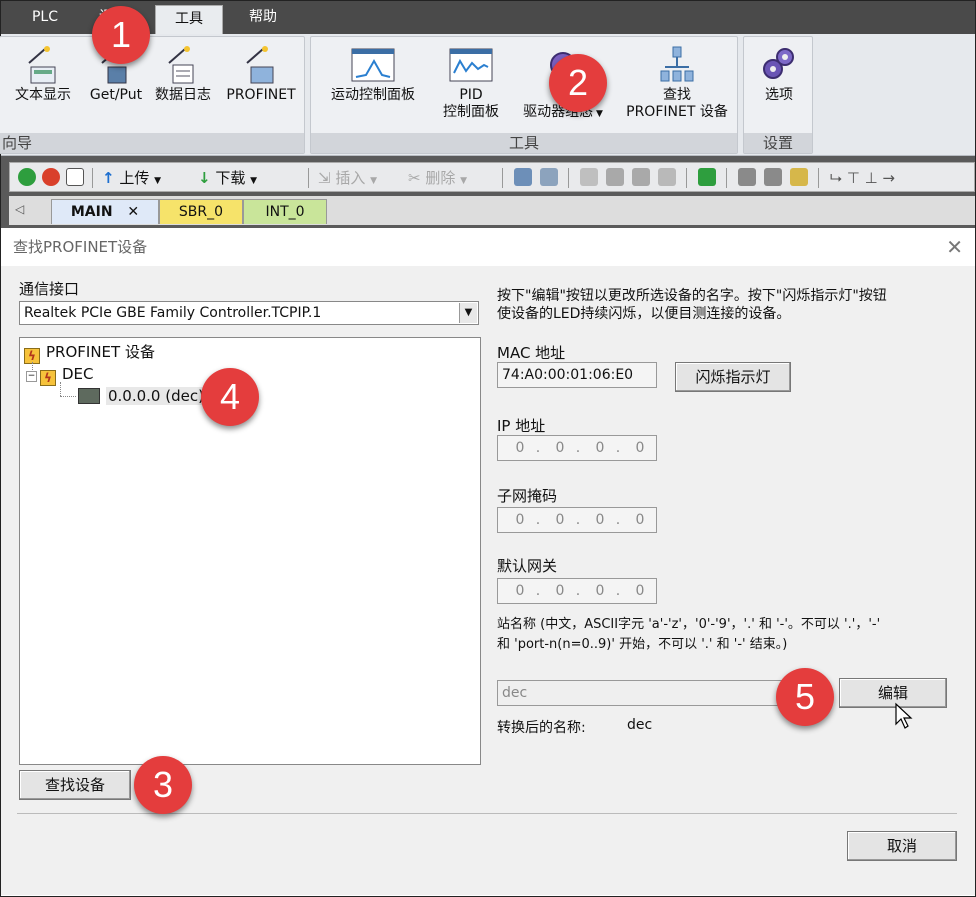 The height and width of the screenshot is (897, 976). What do you see at coordinates (521, 426) in the screenshot?
I see `ip-label: IP 地址` at bounding box center [521, 426].